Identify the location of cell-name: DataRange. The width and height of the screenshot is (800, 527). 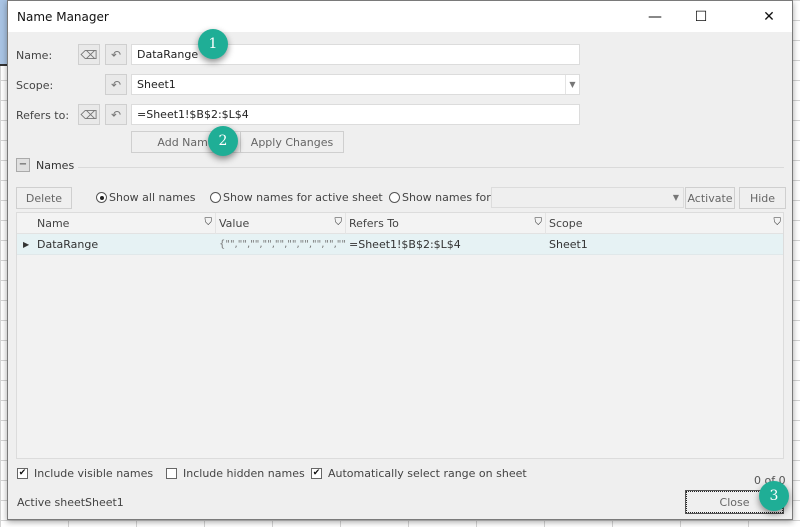
(68, 244).